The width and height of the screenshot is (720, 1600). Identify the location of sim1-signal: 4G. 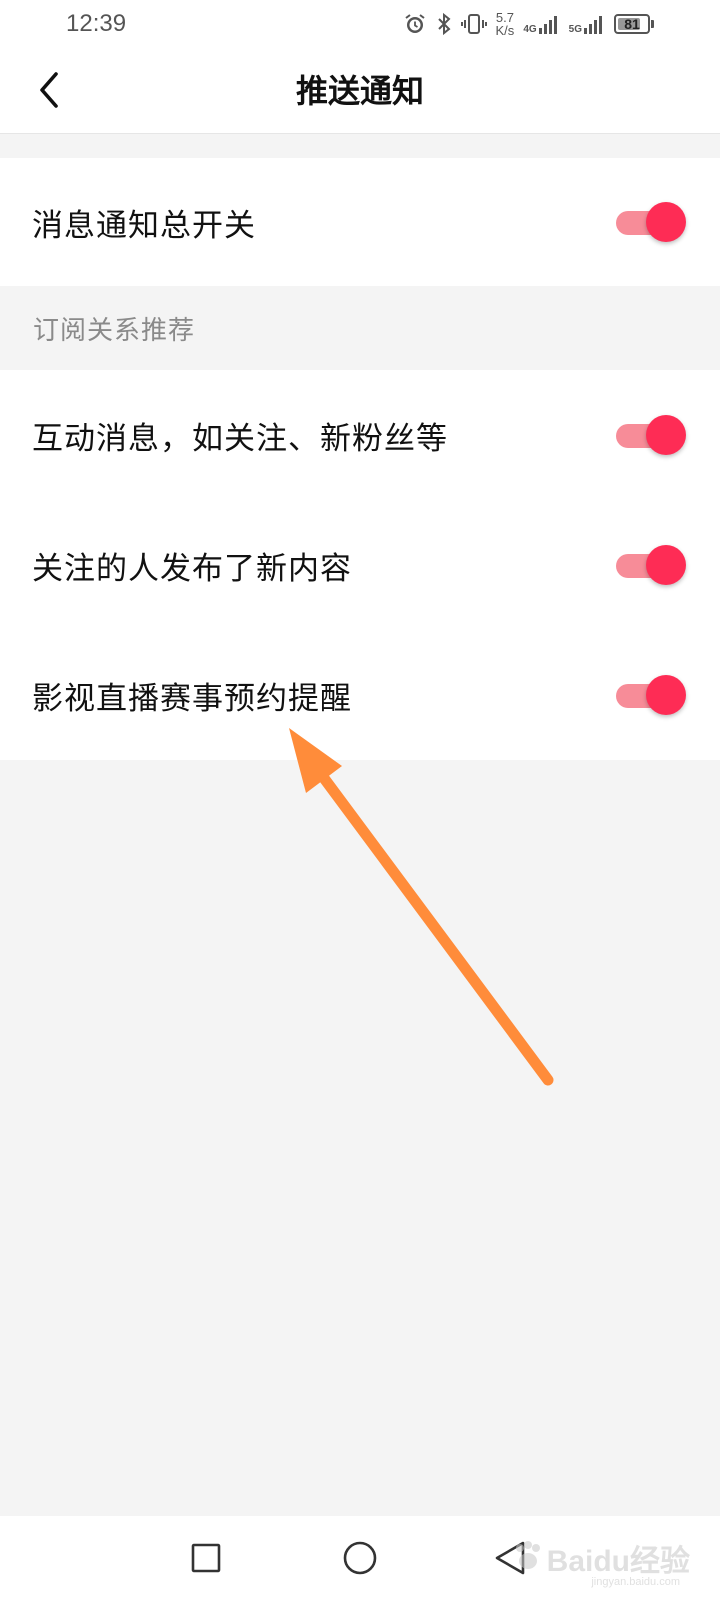
(541, 24).